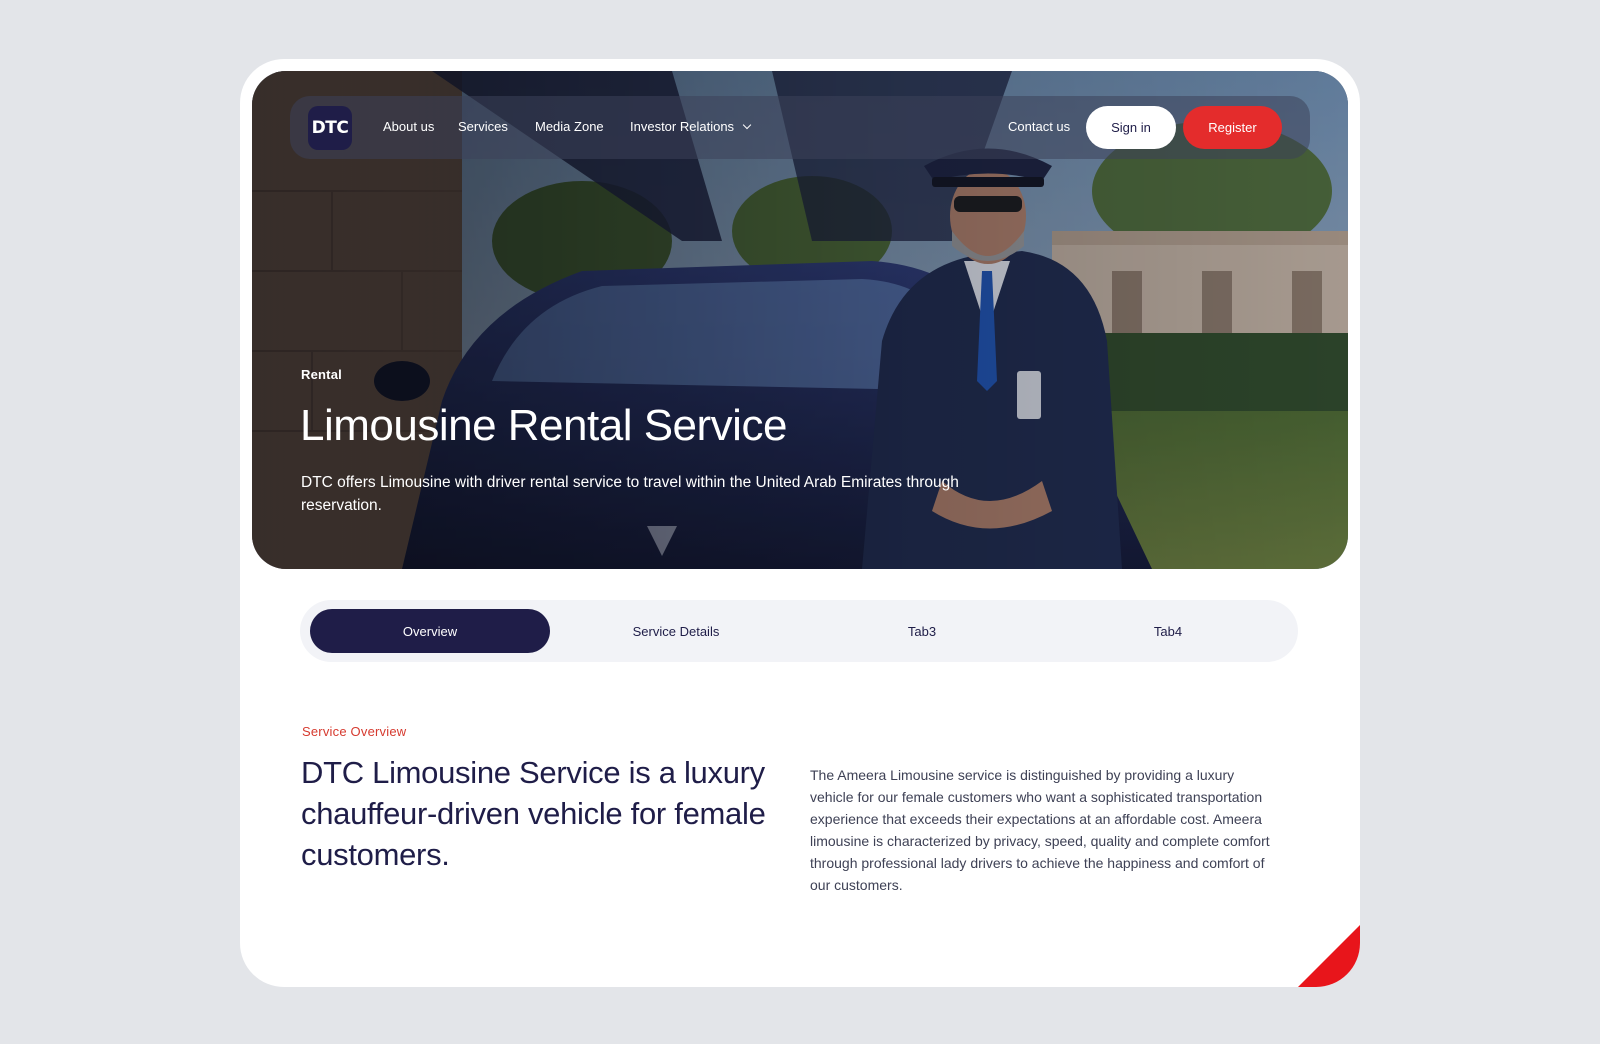 The image size is (1600, 1044). I want to click on tab-4: Tab4, so click(1168, 631).